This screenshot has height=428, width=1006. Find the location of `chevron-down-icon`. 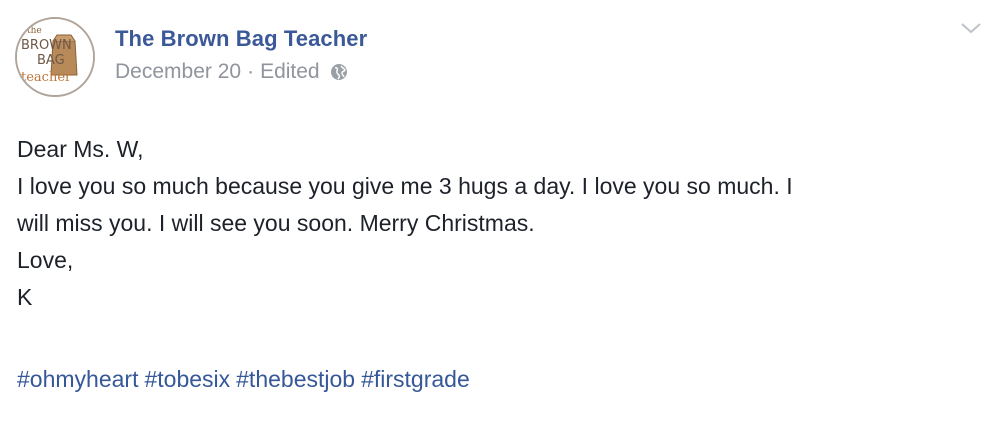

chevron-down-icon is located at coordinates (971, 28).